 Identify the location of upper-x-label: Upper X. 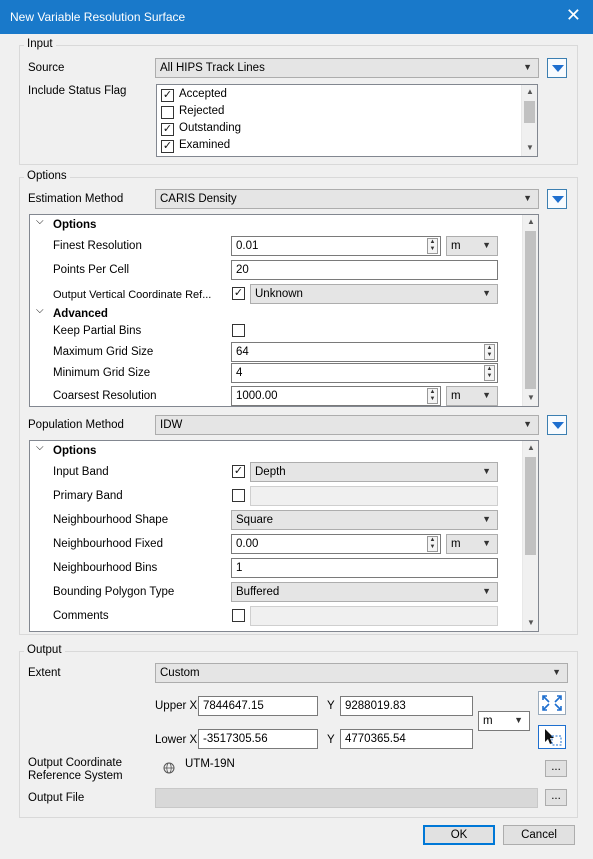
(176, 706).